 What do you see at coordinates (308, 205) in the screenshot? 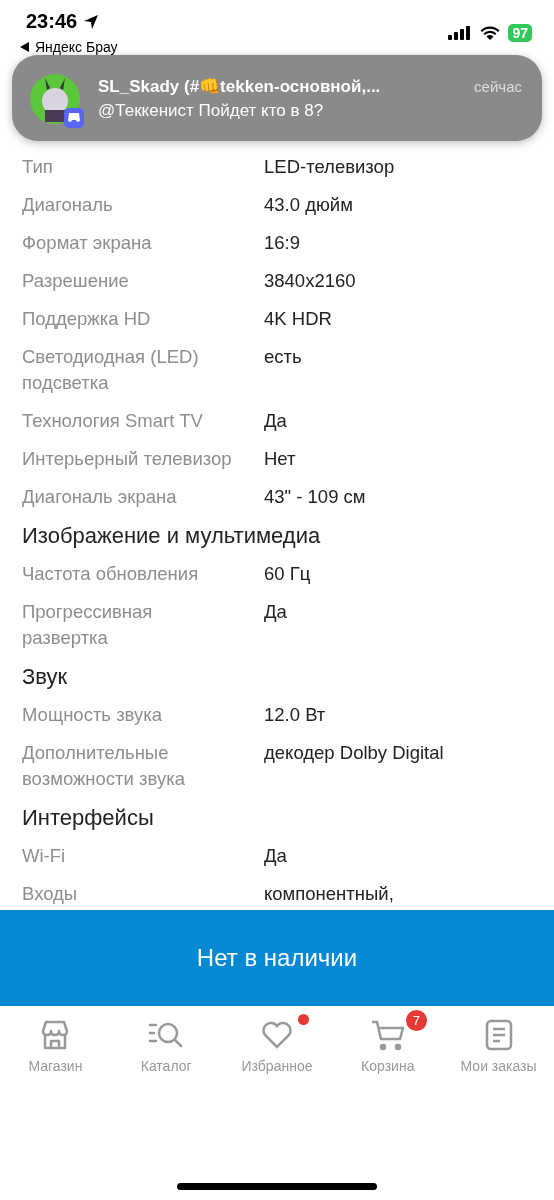
I see `spec-value: 43.0 дюйм` at bounding box center [308, 205].